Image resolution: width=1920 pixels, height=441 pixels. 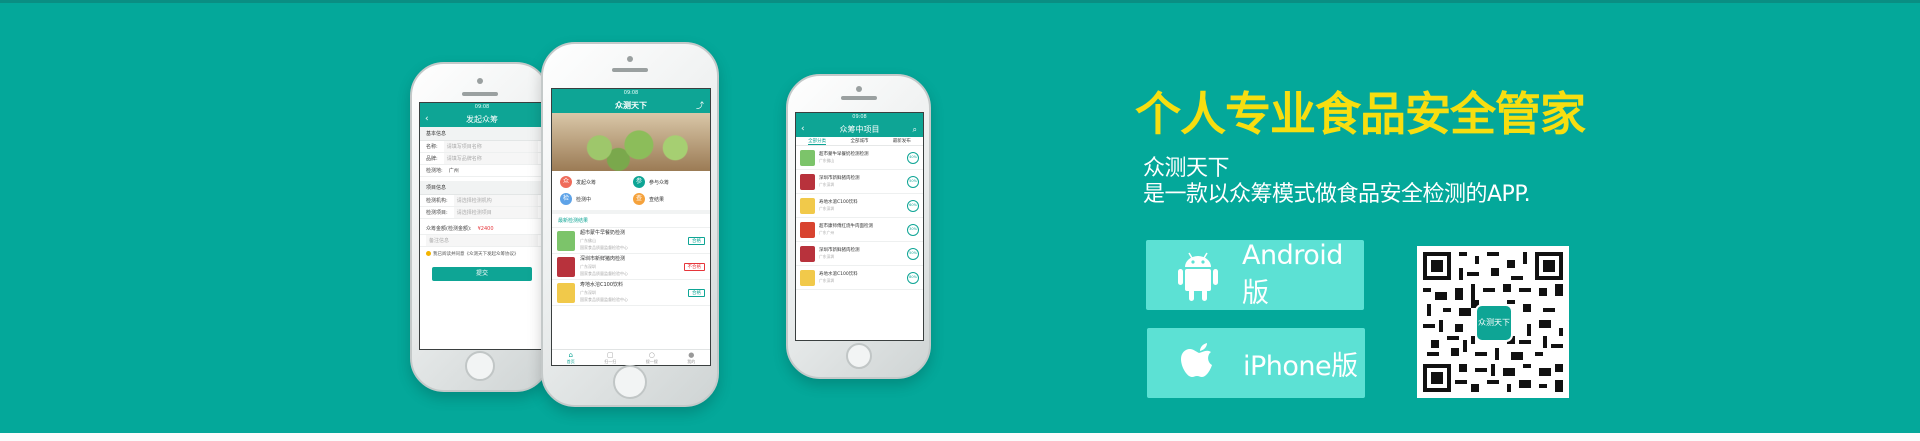 I want to click on form-row-remark: 备注信息, so click(x=482, y=241).